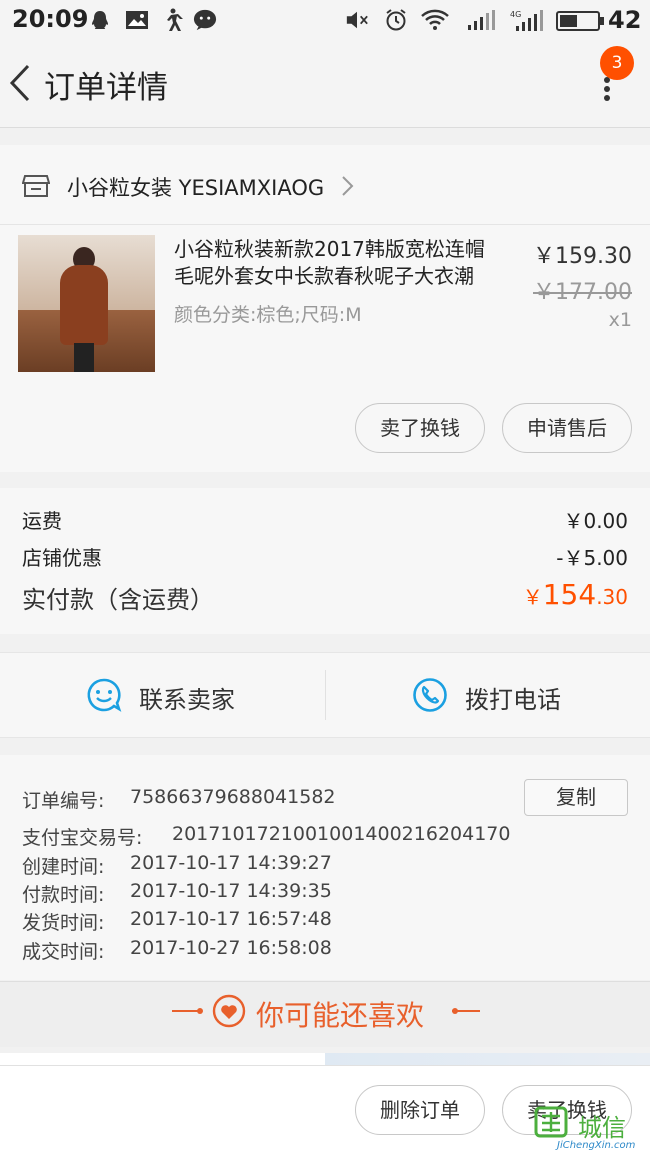  I want to click on created-time-value: 2017-10-17 14:39:27, so click(231, 863).